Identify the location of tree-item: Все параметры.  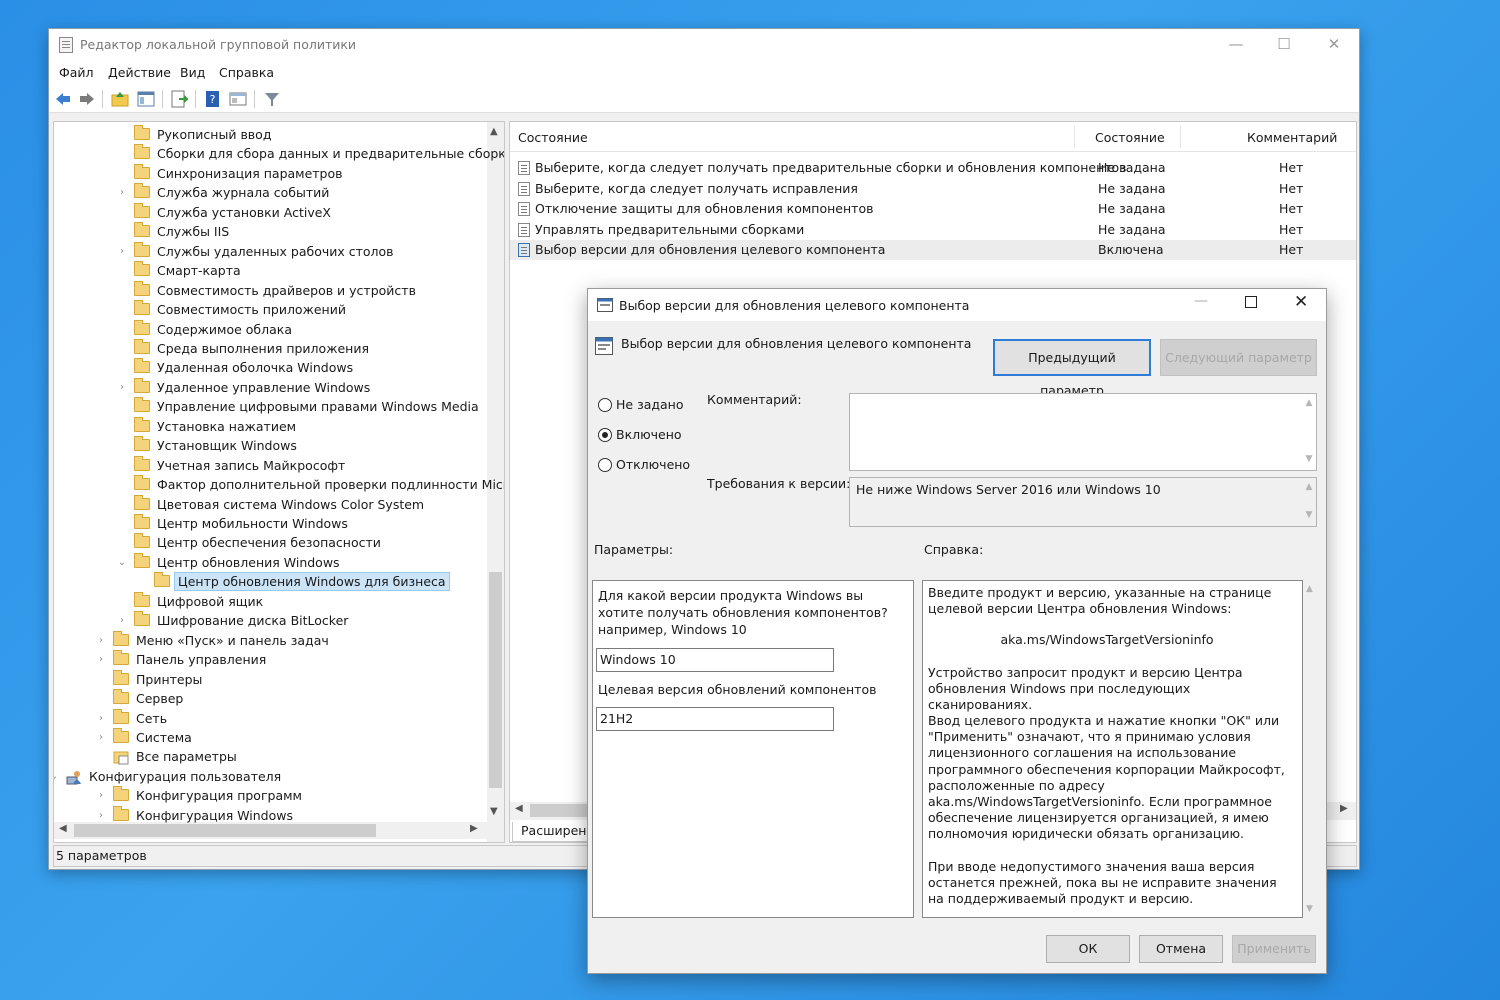
(270, 756).